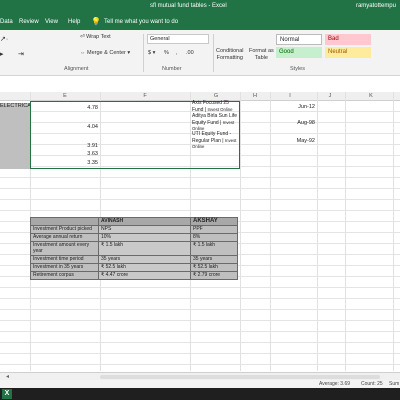  I want to click on row-label: Investment amount every year, so click(64, 248).